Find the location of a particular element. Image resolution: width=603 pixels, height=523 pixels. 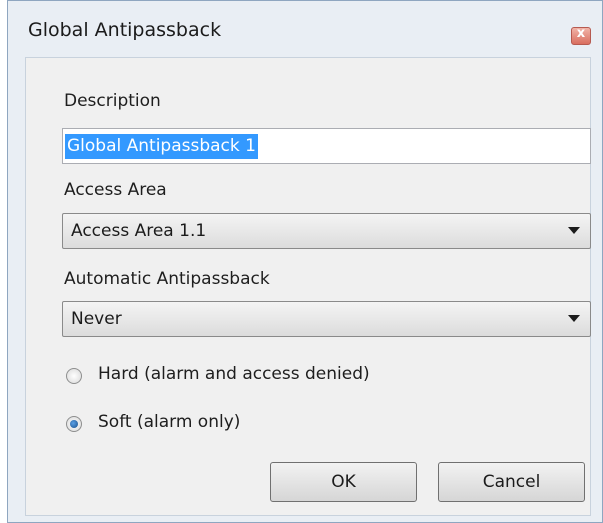

description-value: Global Antipassback 1 is located at coordinates (161, 146).